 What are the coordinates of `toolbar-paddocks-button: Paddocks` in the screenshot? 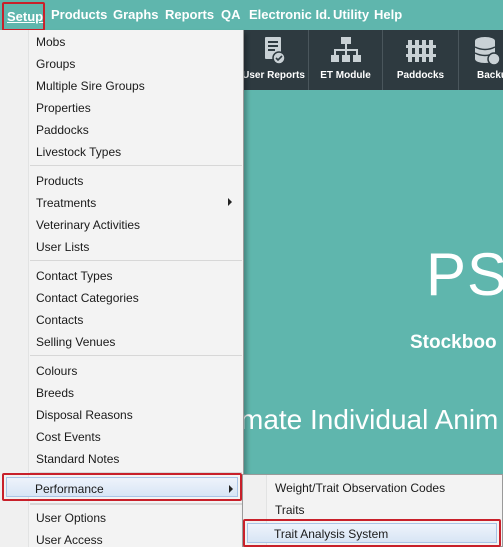 It's located at (420, 60).